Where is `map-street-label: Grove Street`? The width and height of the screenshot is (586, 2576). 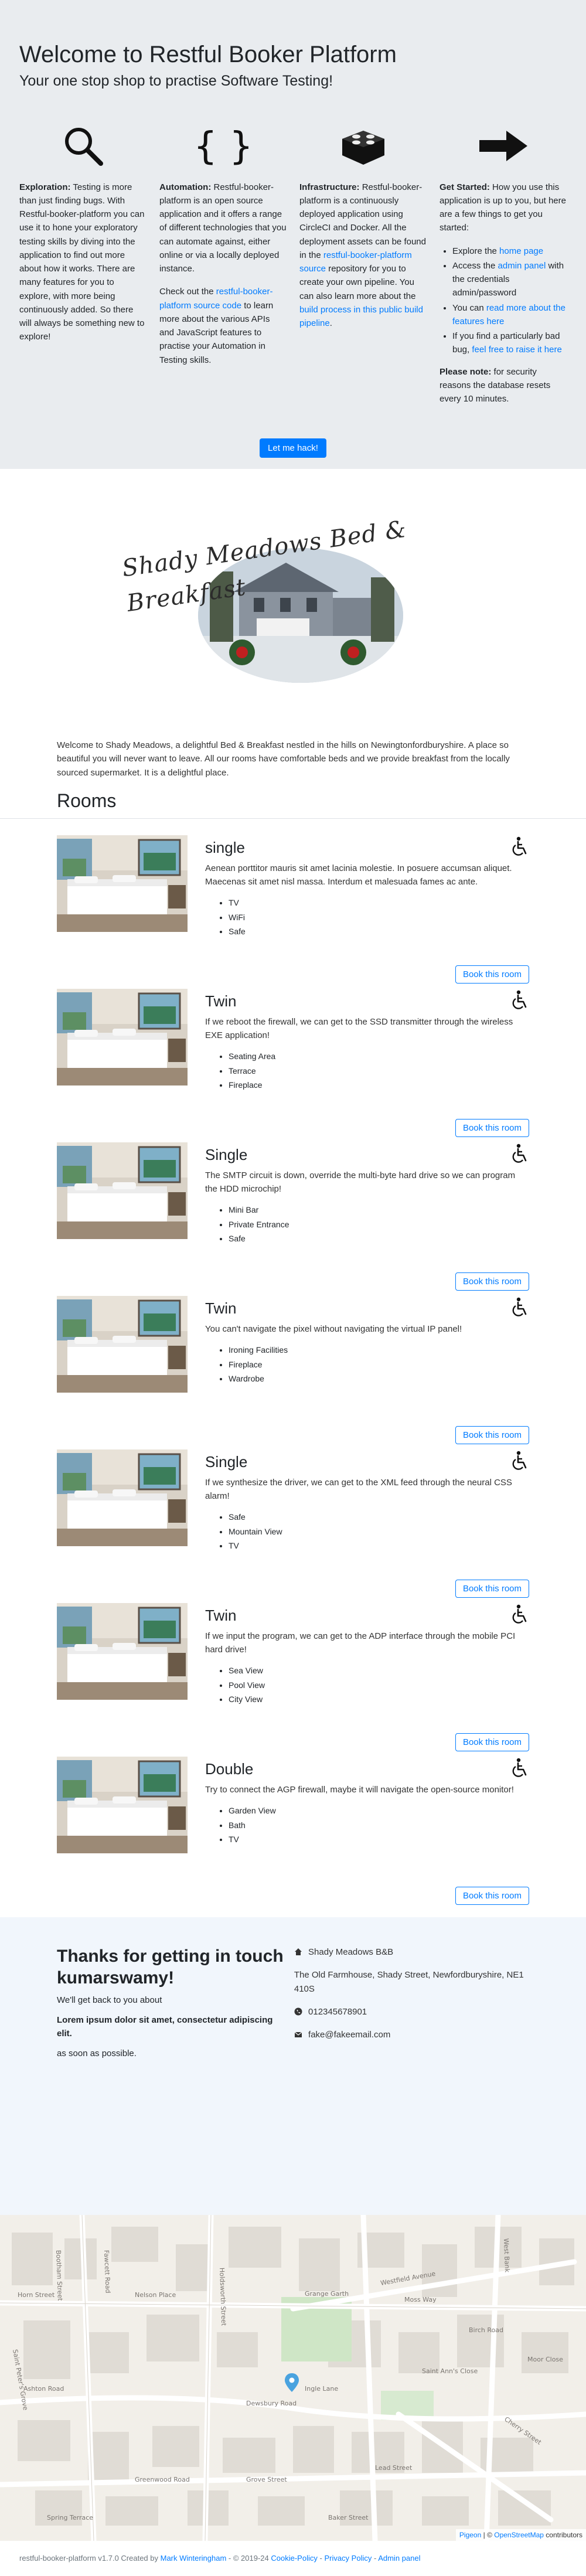 map-street-label: Grove Street is located at coordinates (266, 2479).